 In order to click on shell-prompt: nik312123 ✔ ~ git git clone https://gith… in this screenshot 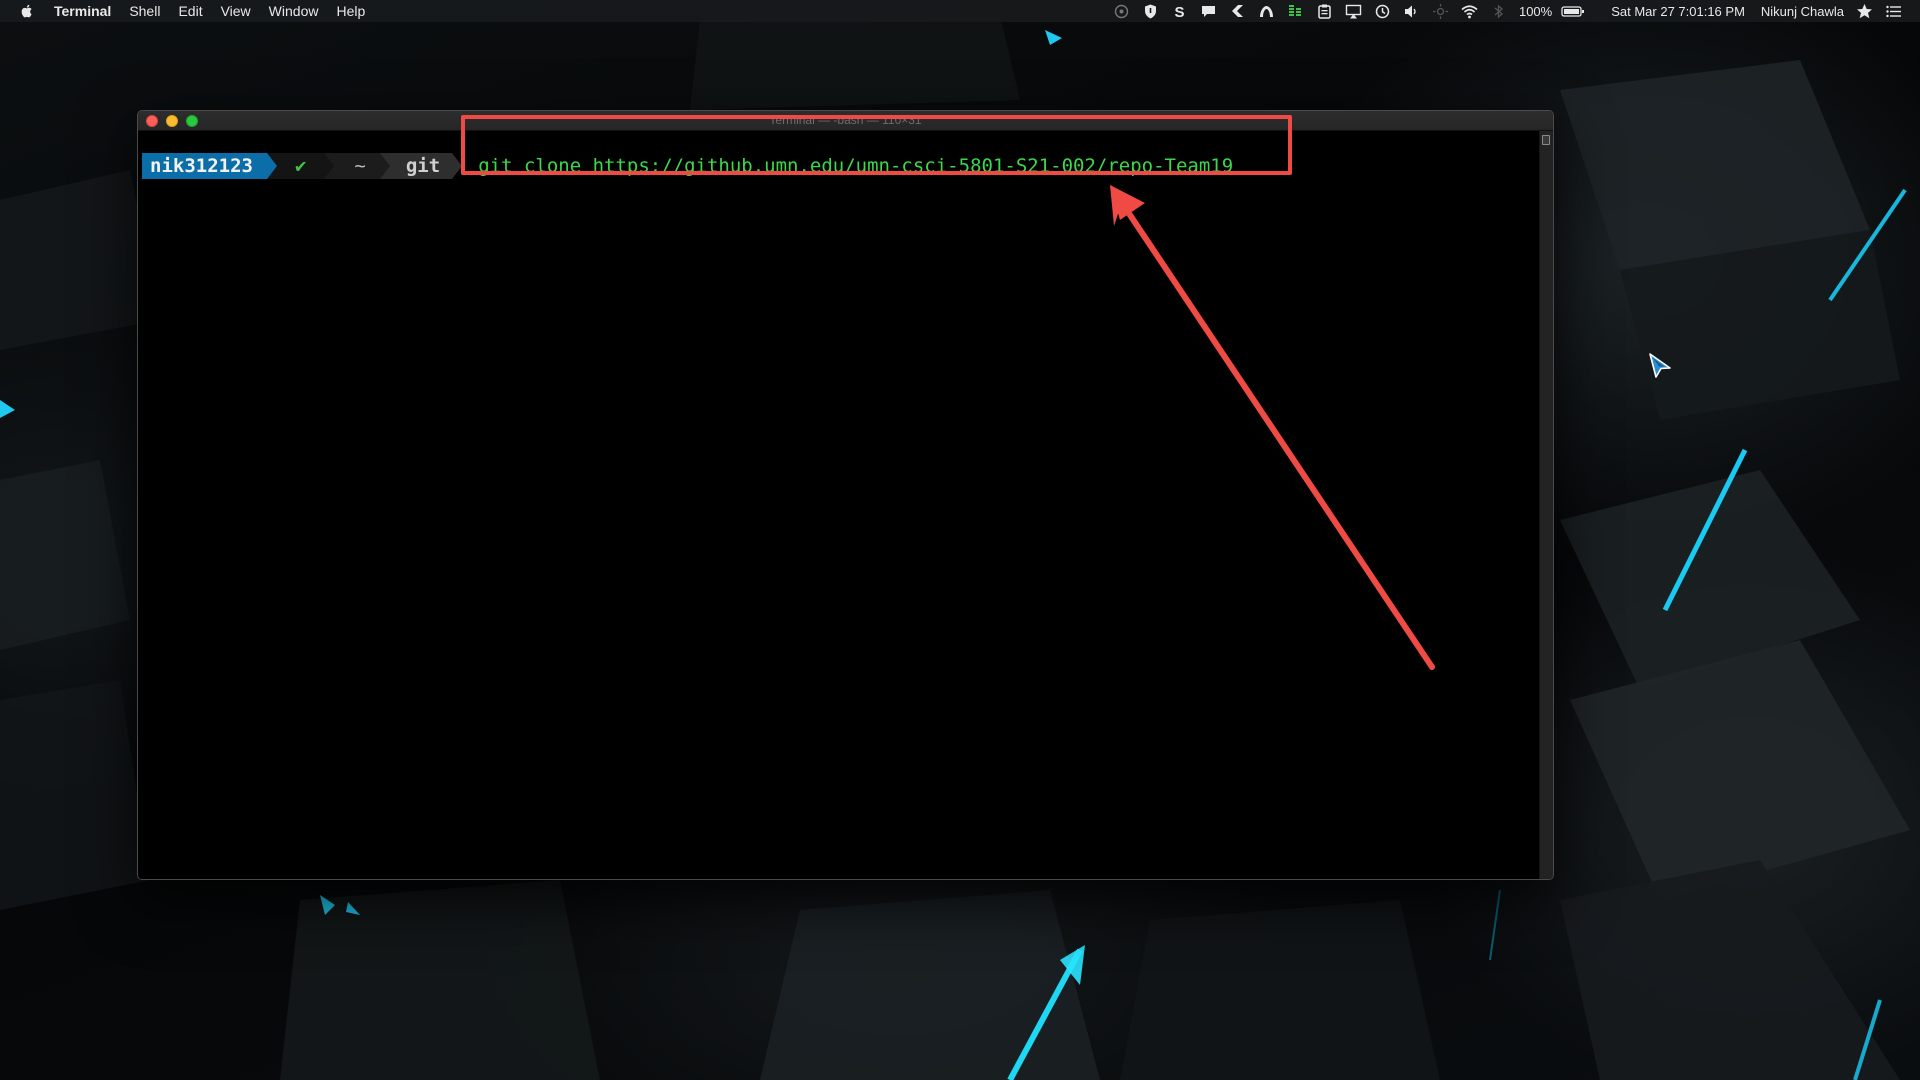, I will do `click(687, 166)`.